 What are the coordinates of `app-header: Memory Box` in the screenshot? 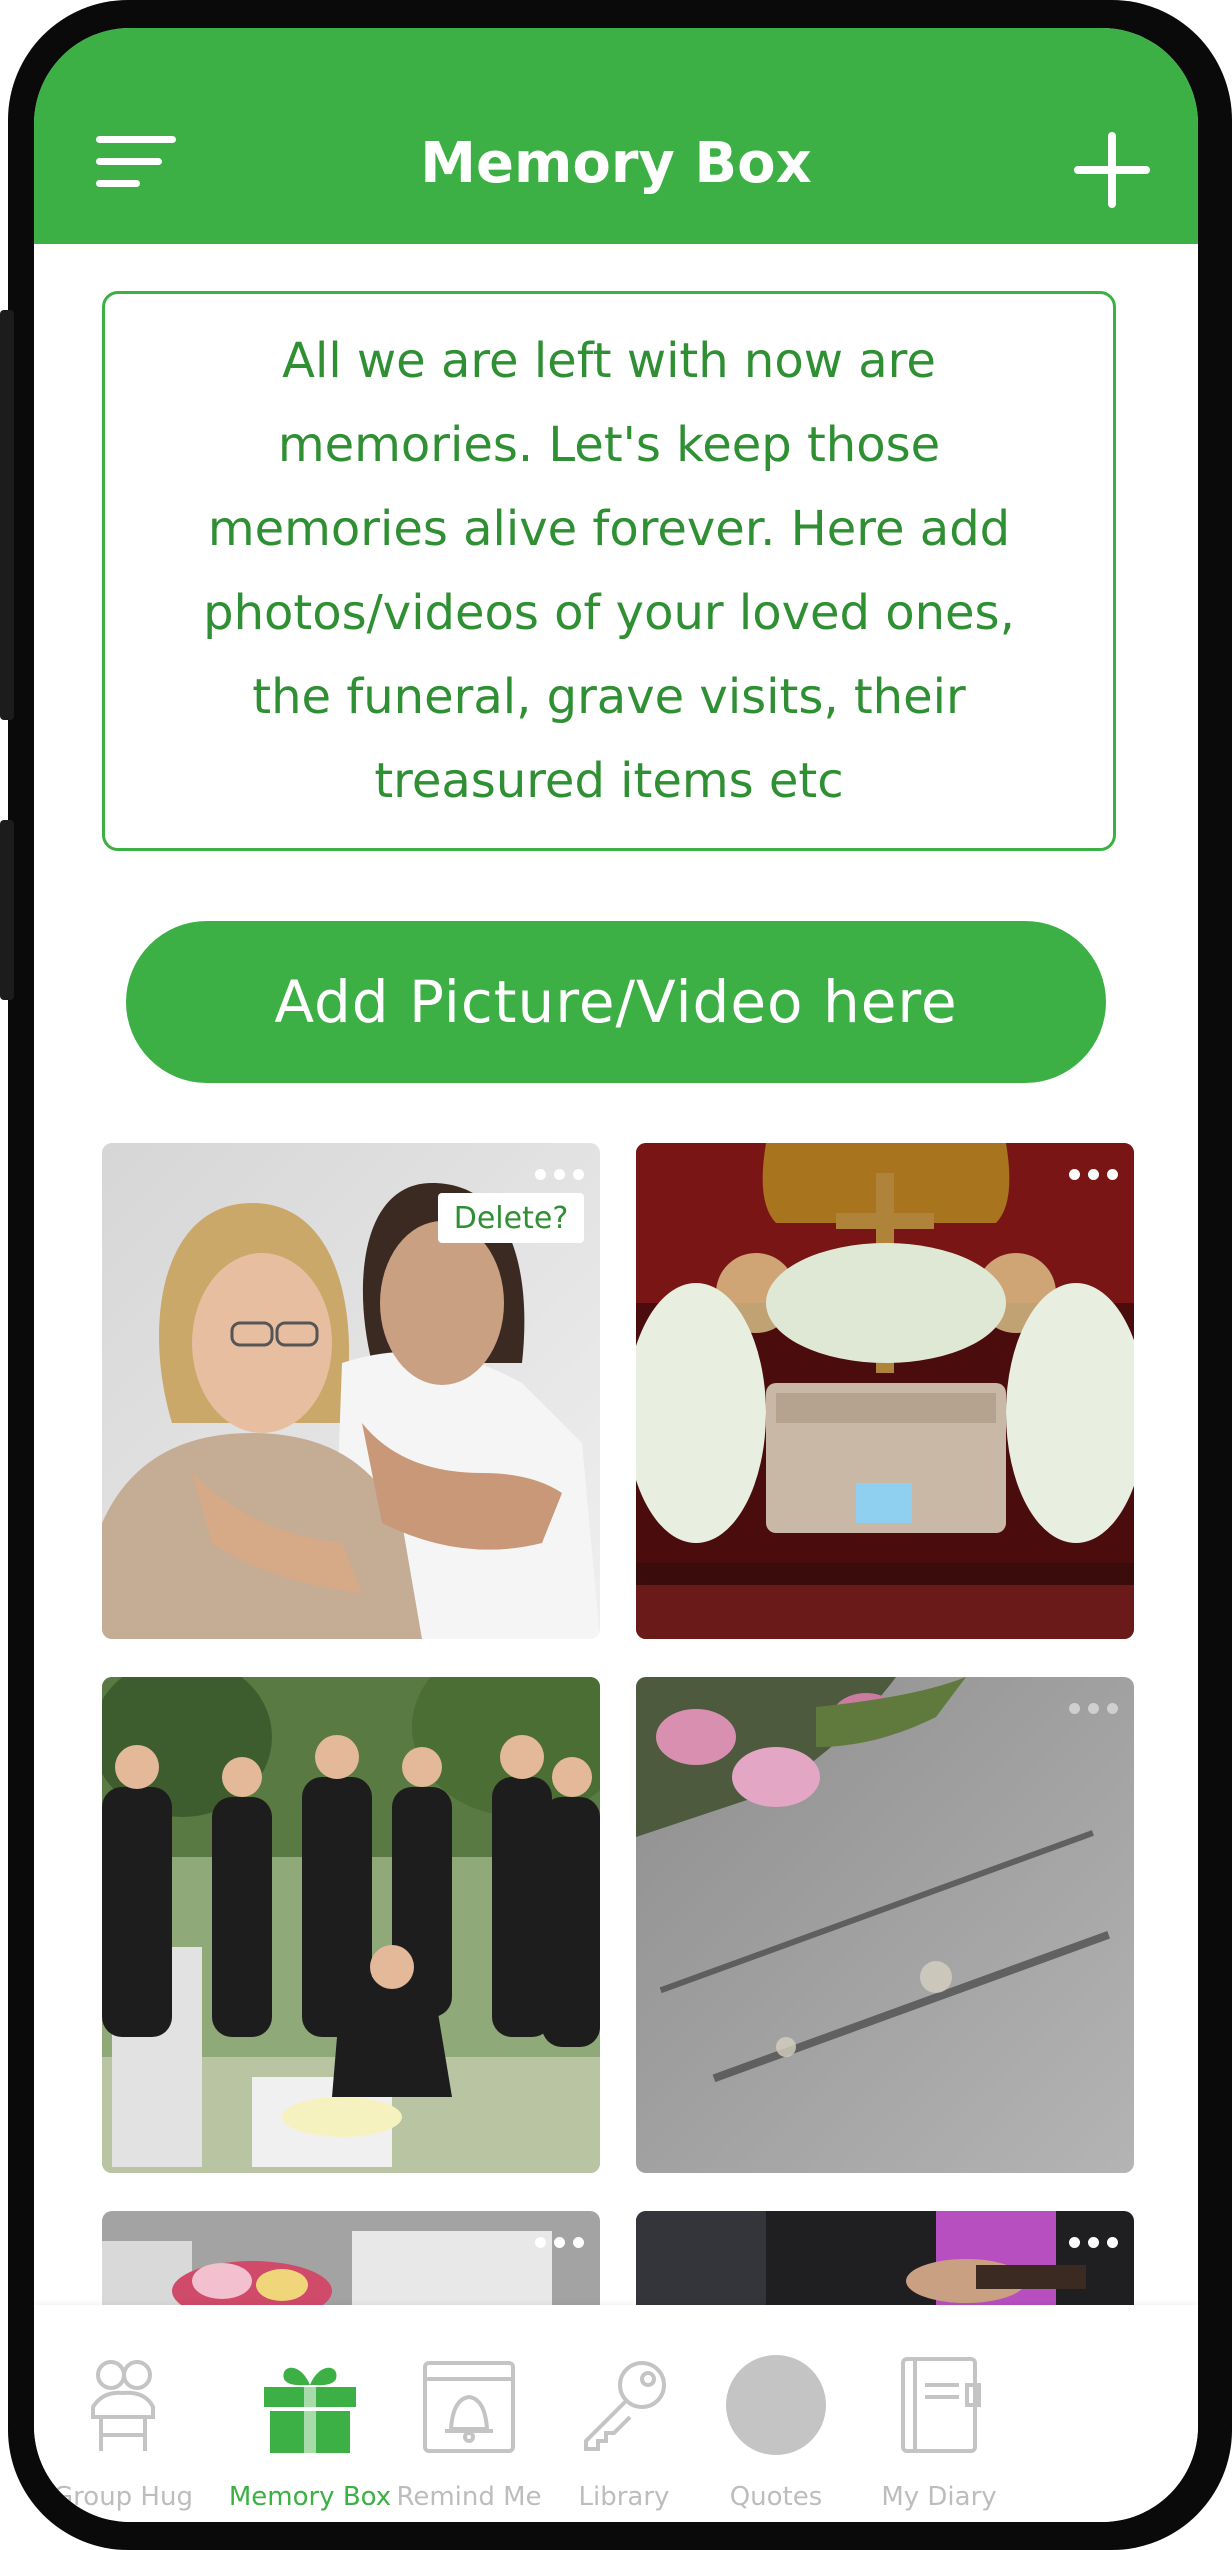 It's located at (616, 136).